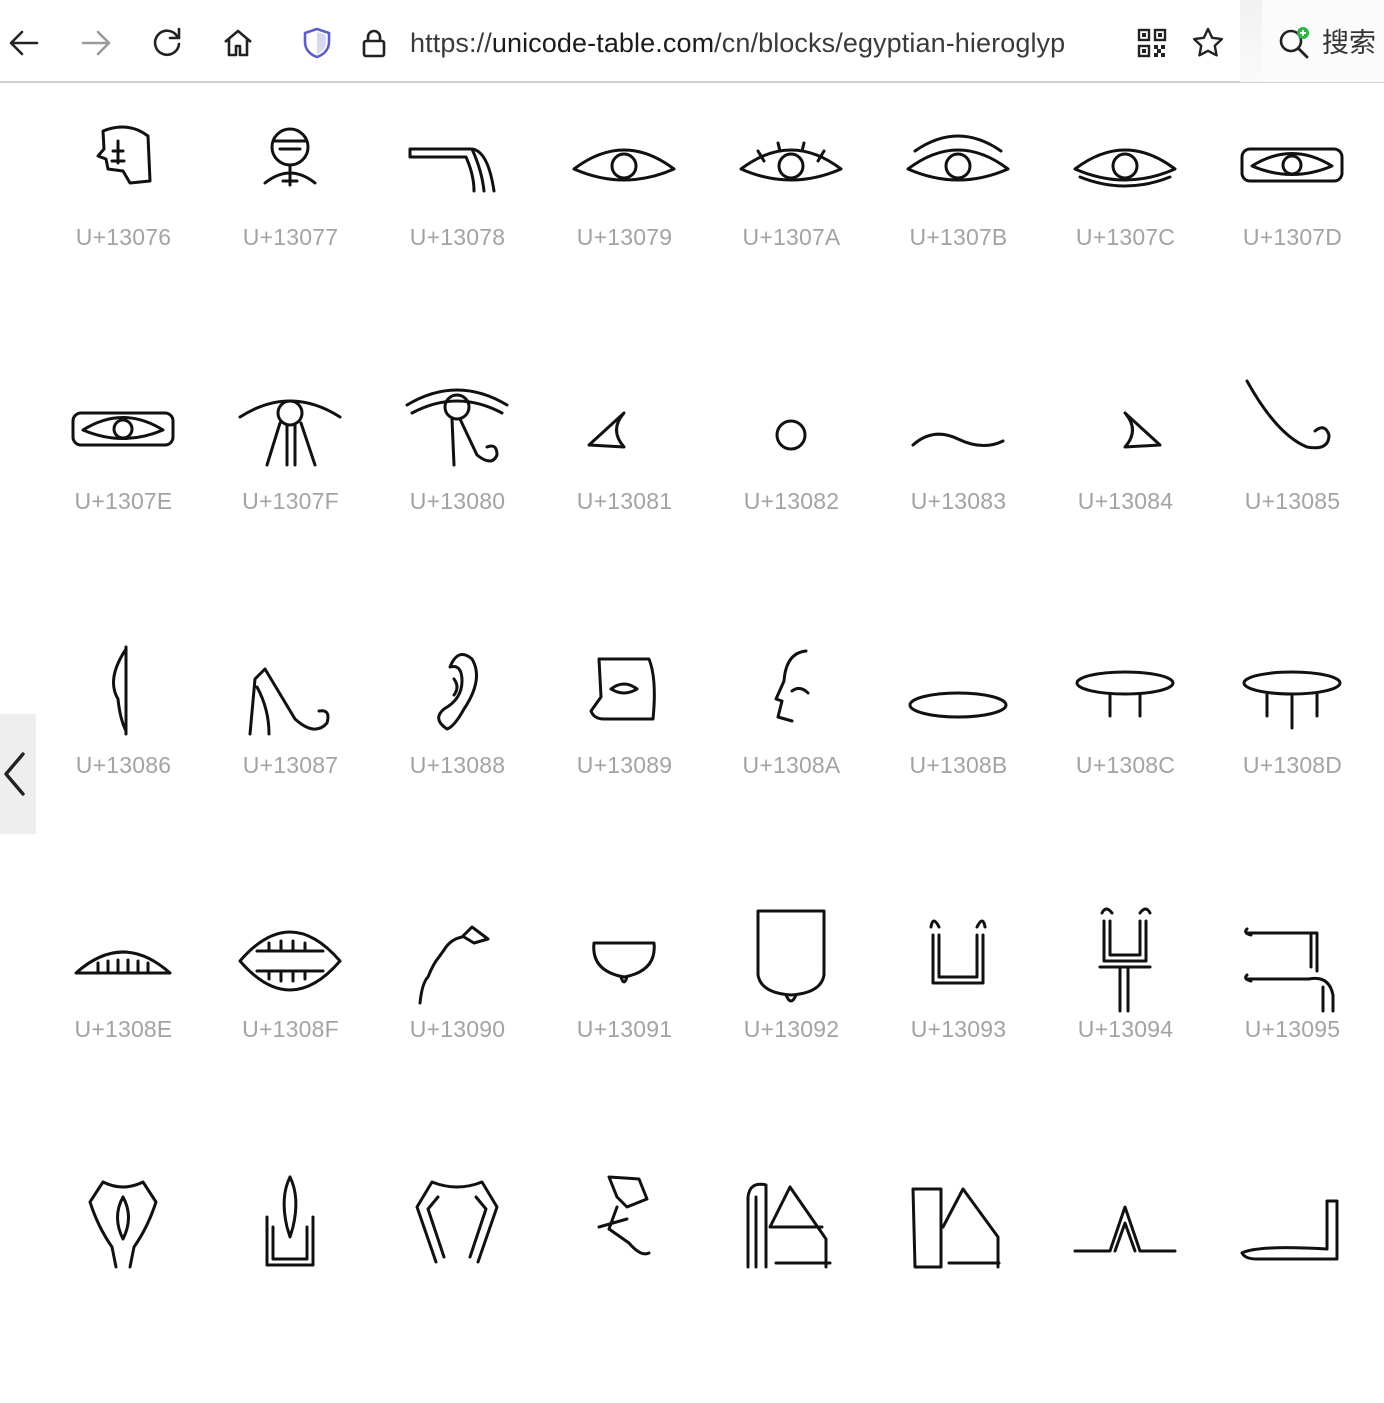 Image resolution: width=1384 pixels, height=1403 pixels. What do you see at coordinates (96, 43) in the screenshot?
I see `forward-button` at bounding box center [96, 43].